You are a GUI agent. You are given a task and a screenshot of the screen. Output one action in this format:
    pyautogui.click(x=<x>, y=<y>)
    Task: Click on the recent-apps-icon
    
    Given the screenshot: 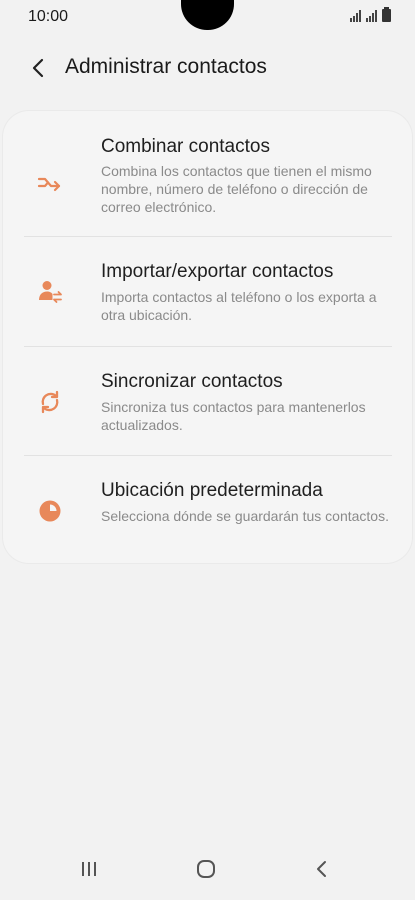 What is the action you would take?
    pyautogui.click(x=89, y=869)
    